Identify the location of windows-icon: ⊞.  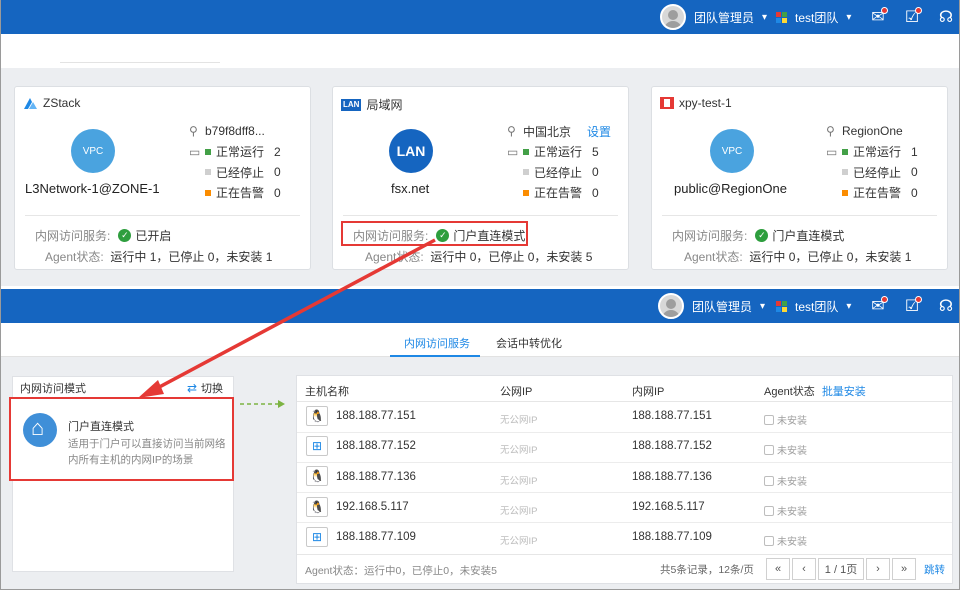
(317, 537).